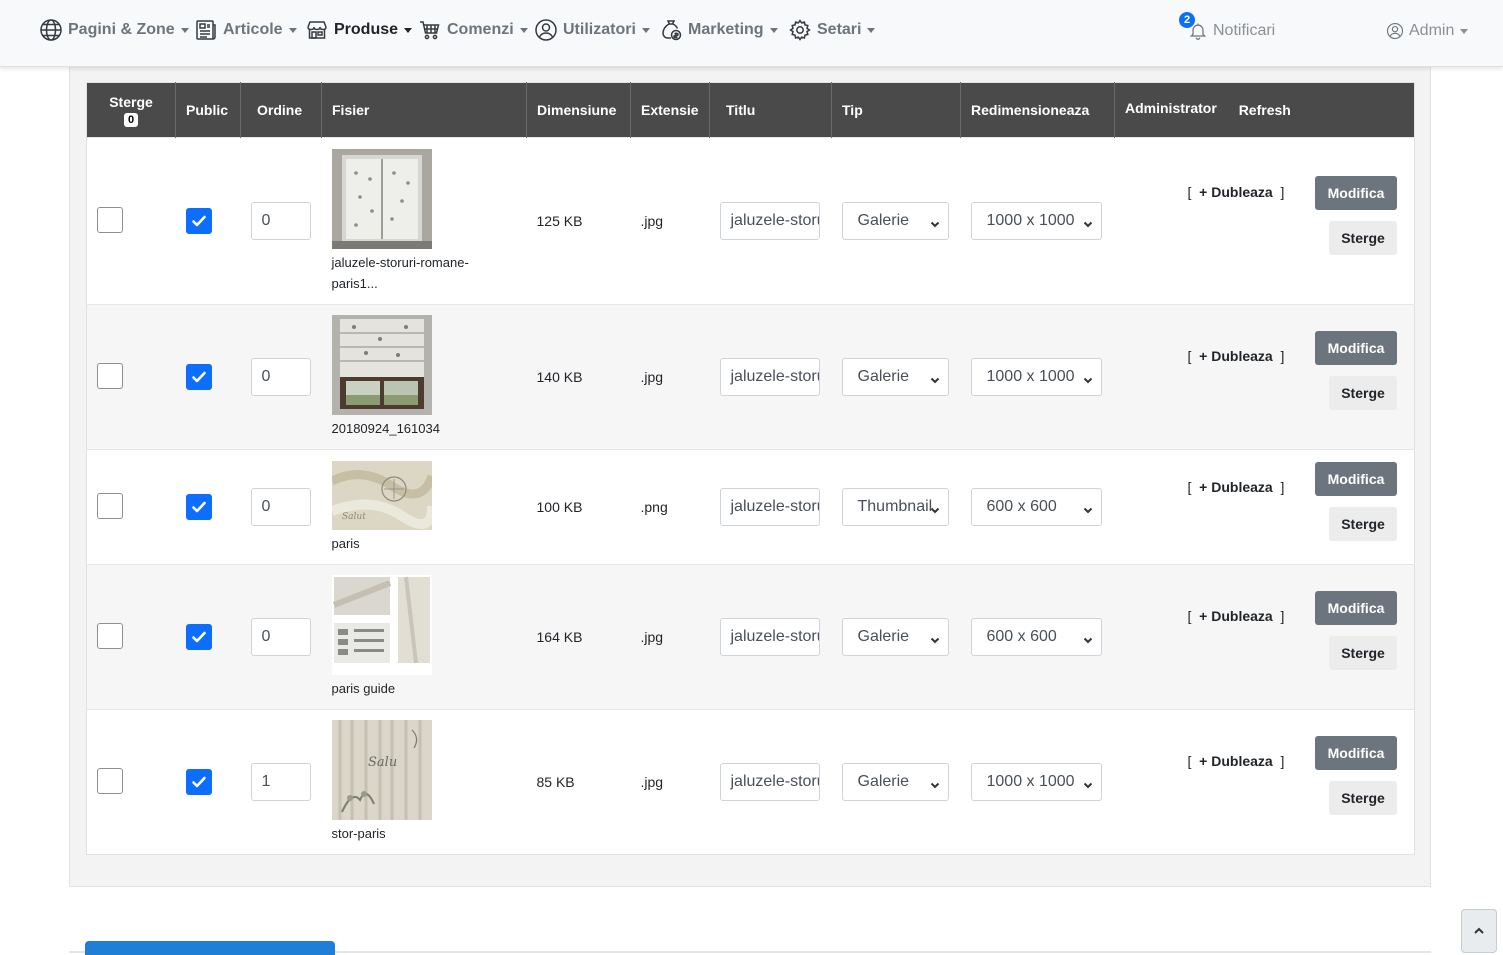  Describe the element at coordinates (670, 507) in the screenshot. I see `cell-extension: .png` at that location.